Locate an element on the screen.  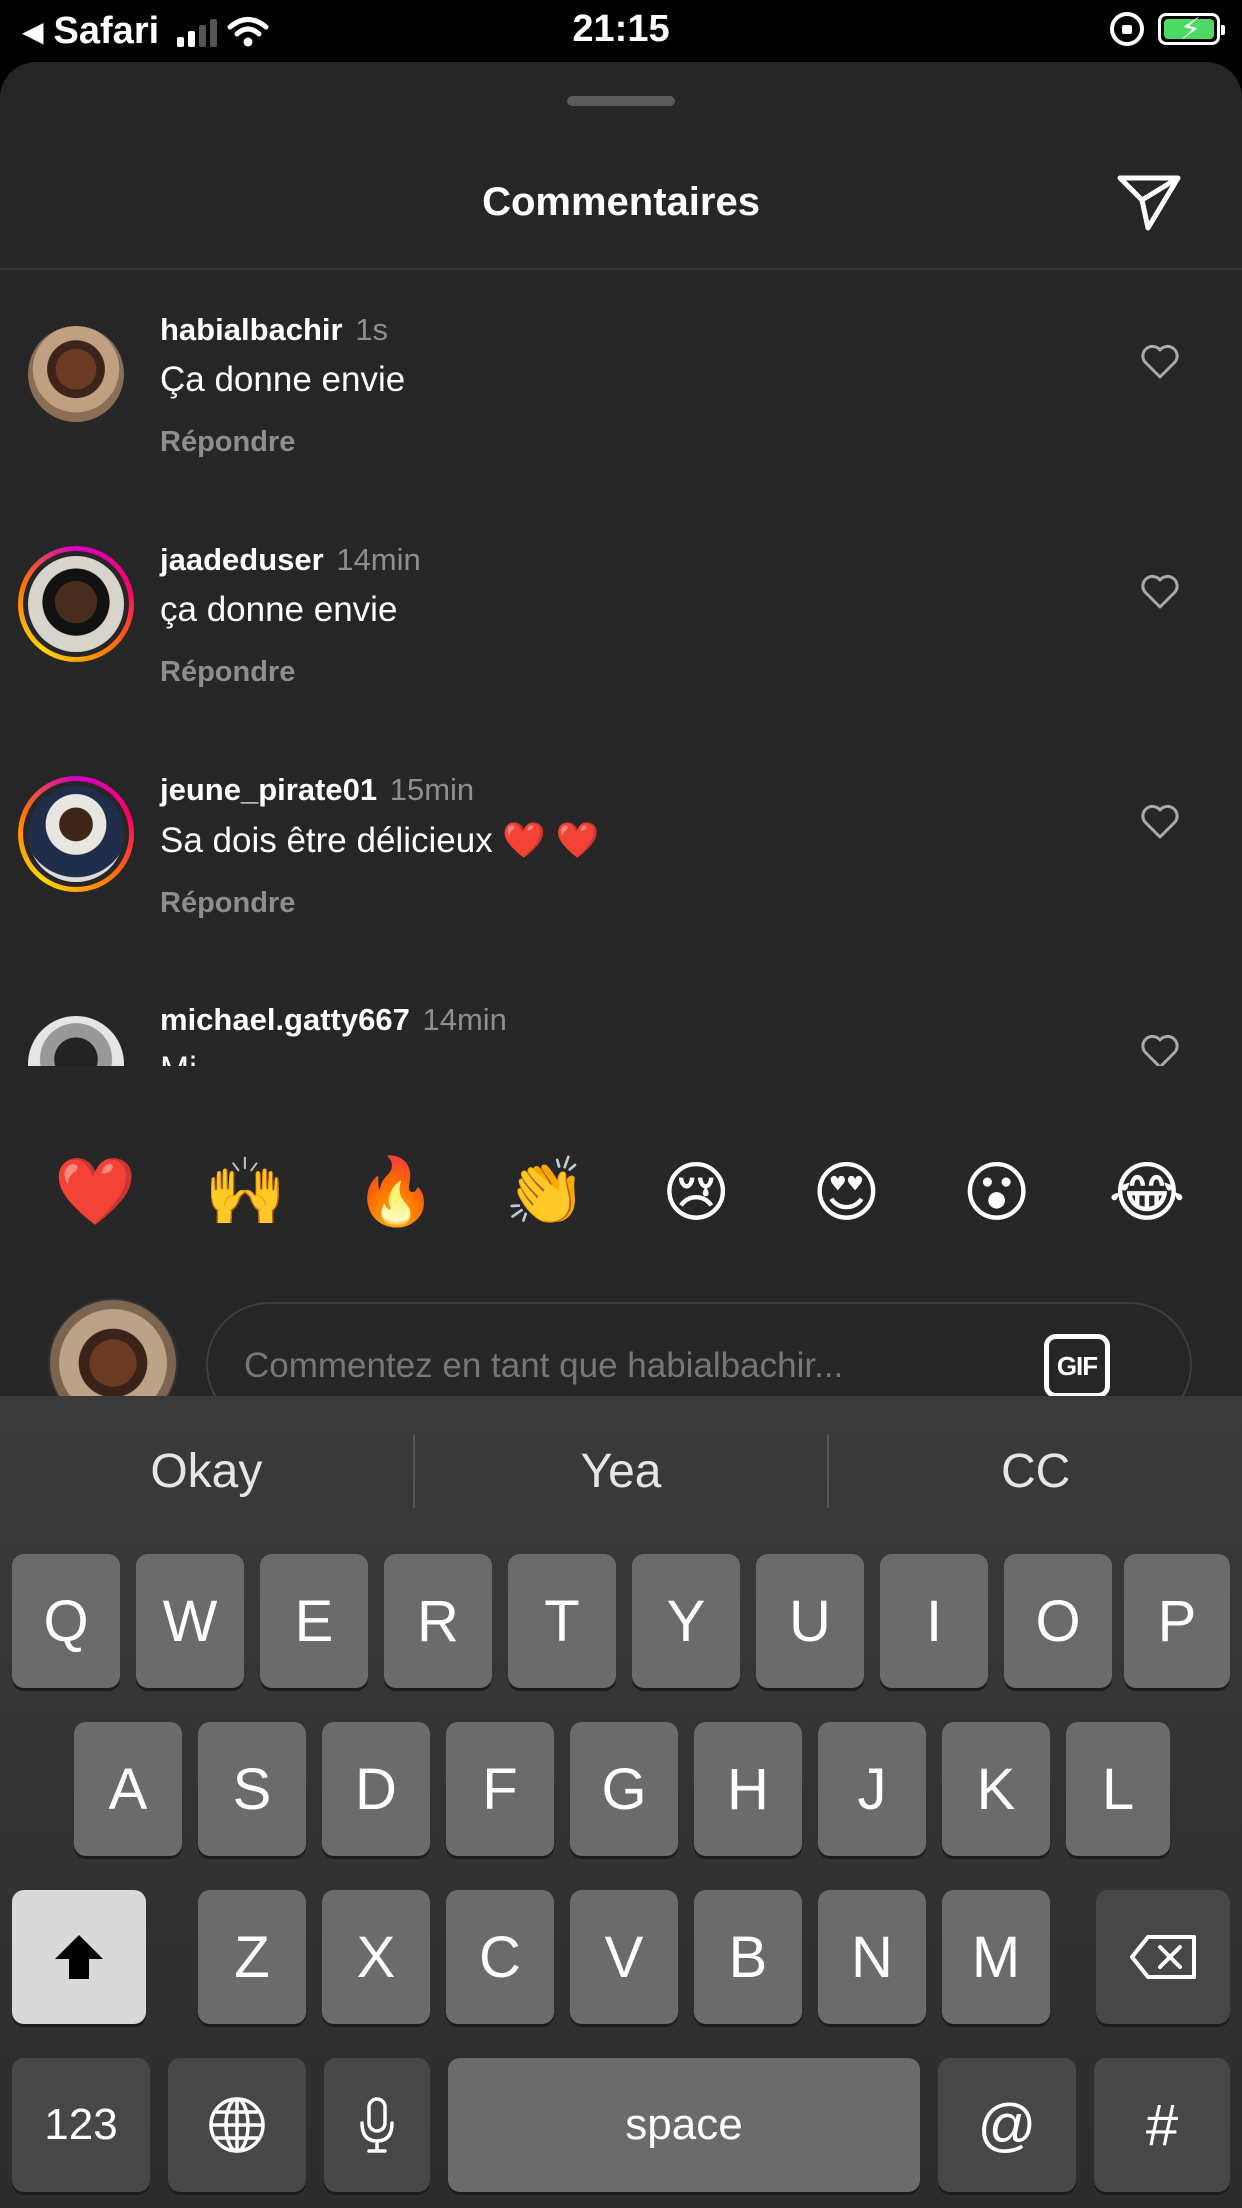
globe-key is located at coordinates (237, 2125).